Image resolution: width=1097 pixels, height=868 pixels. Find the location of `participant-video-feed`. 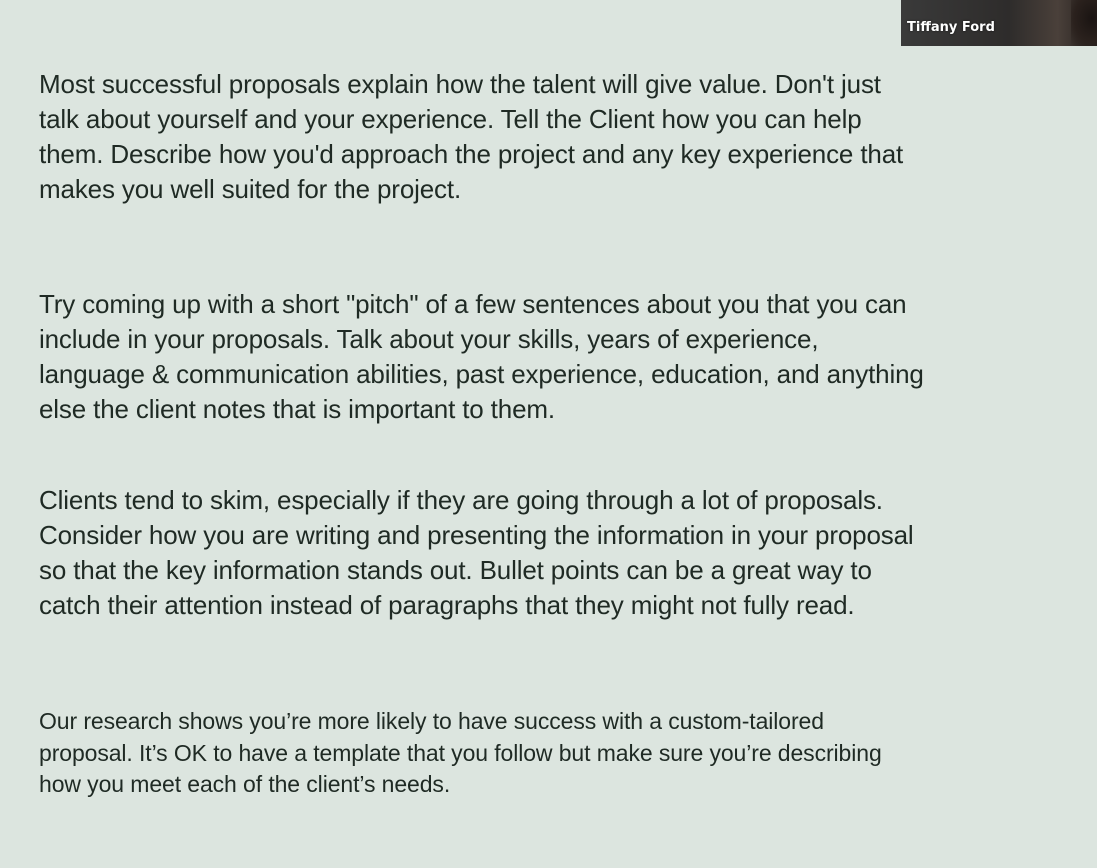

participant-video-feed is located at coordinates (1084, 23).